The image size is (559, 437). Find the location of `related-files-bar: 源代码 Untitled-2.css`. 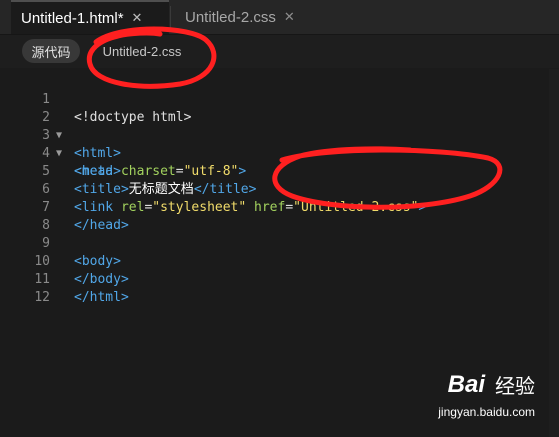

related-files-bar: 源代码 Untitled-2.css is located at coordinates (279, 51).